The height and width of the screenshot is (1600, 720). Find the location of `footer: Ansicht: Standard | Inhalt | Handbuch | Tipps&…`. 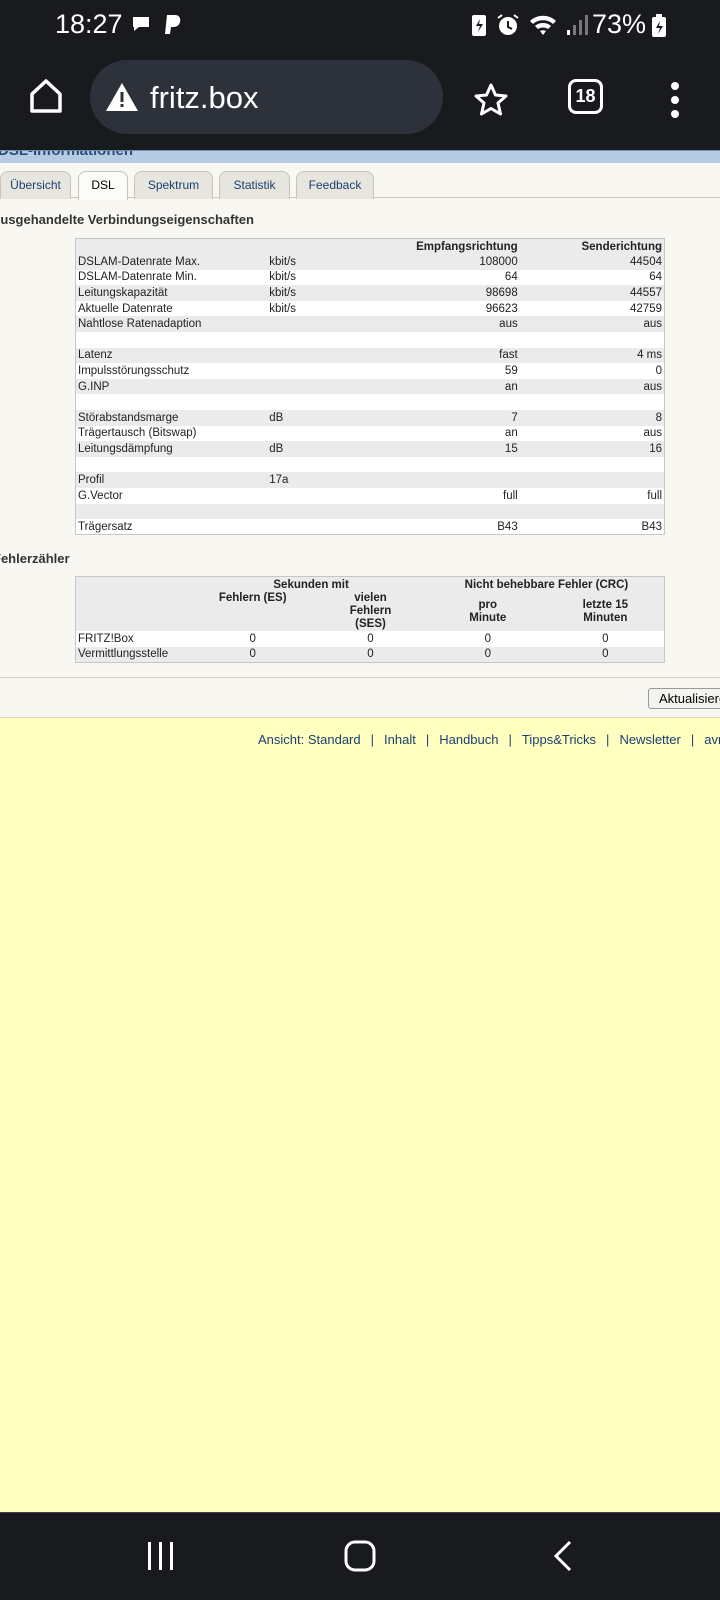

footer: Ansicht: Standard | Inhalt | Handbuch | Tipps&… is located at coordinates (360, 738).